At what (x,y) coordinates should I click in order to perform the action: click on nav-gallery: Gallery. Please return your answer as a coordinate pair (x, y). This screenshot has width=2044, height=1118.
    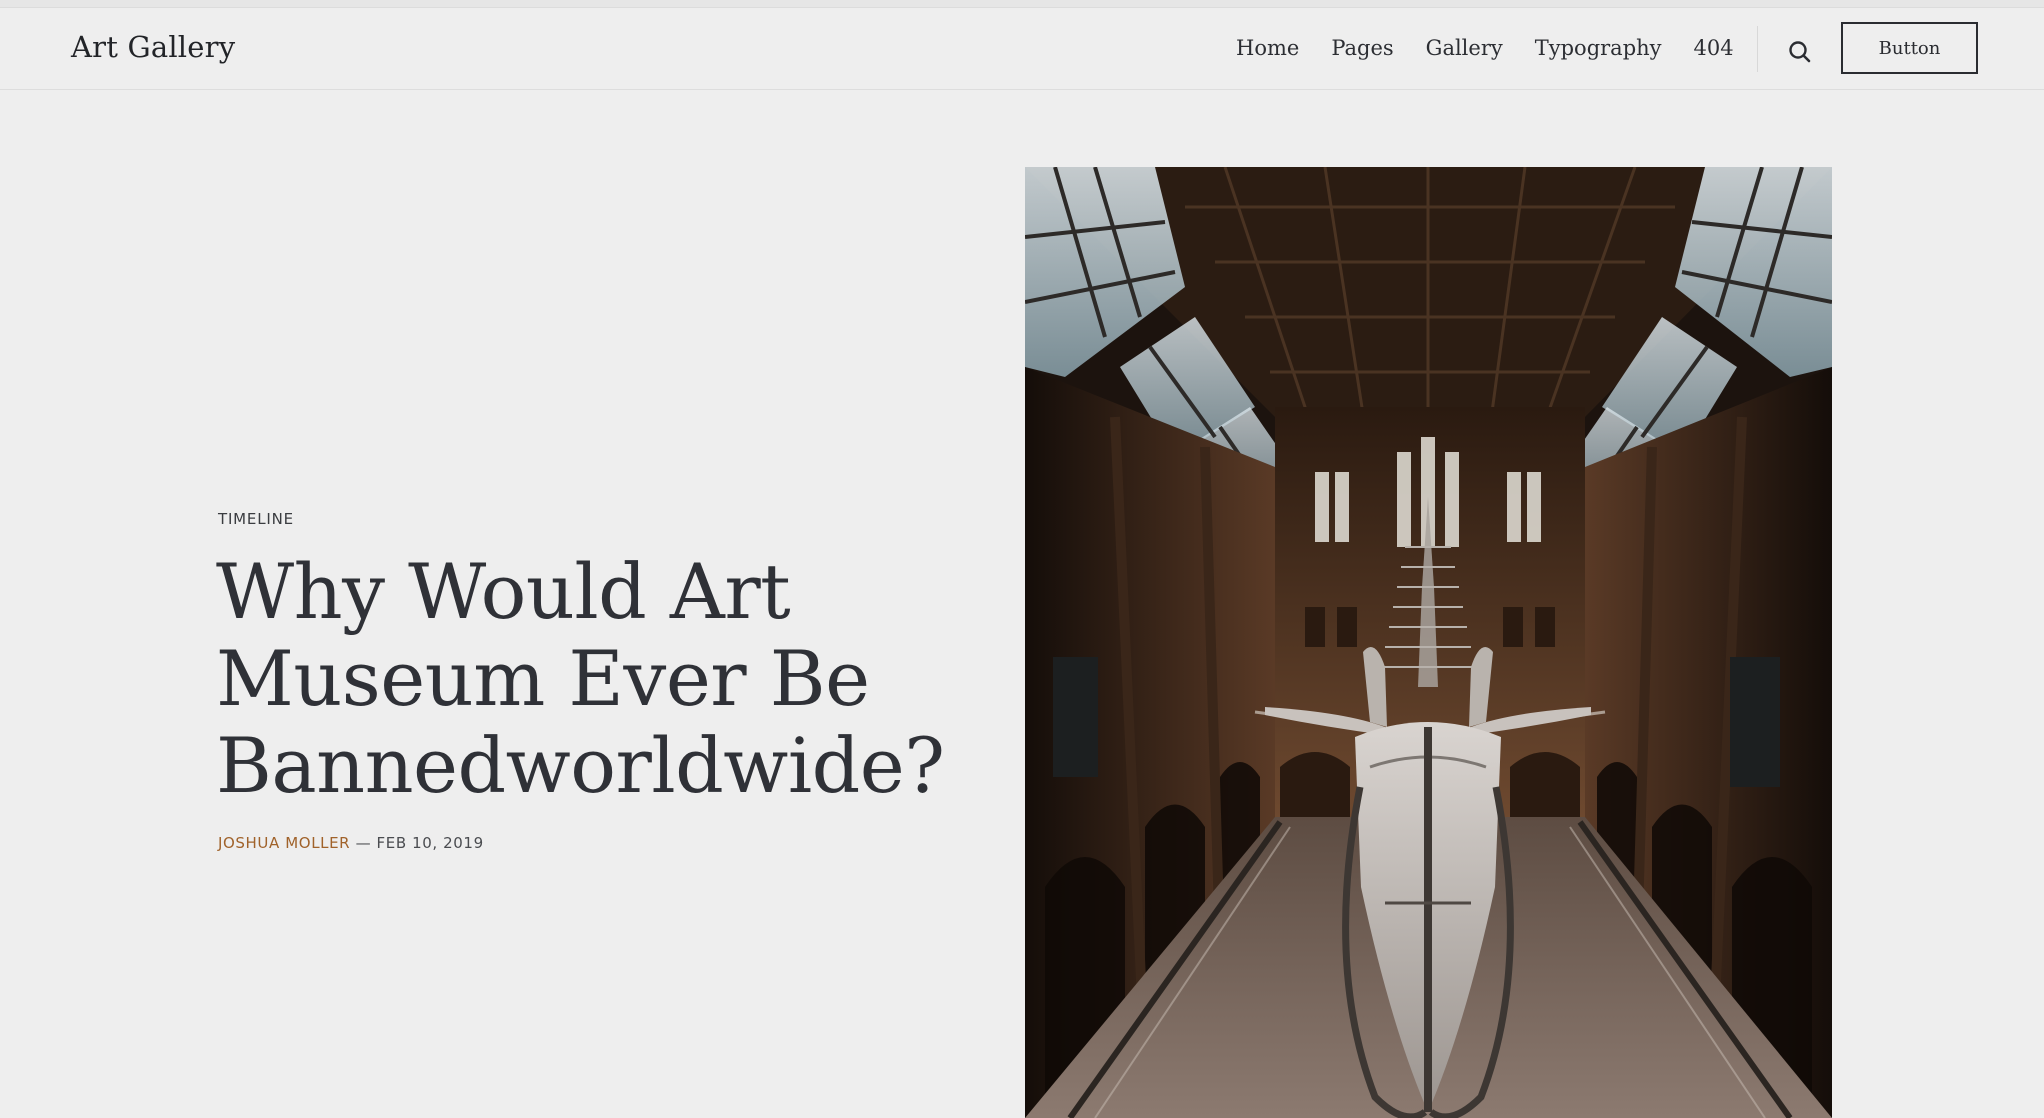
    Looking at the image, I should click on (1464, 48).